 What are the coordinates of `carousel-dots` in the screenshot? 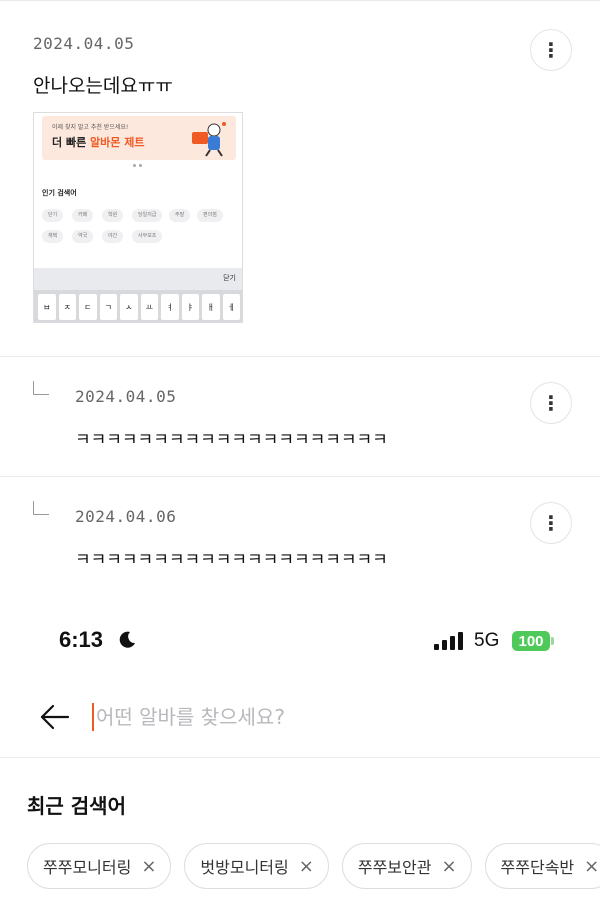 It's located at (137, 165).